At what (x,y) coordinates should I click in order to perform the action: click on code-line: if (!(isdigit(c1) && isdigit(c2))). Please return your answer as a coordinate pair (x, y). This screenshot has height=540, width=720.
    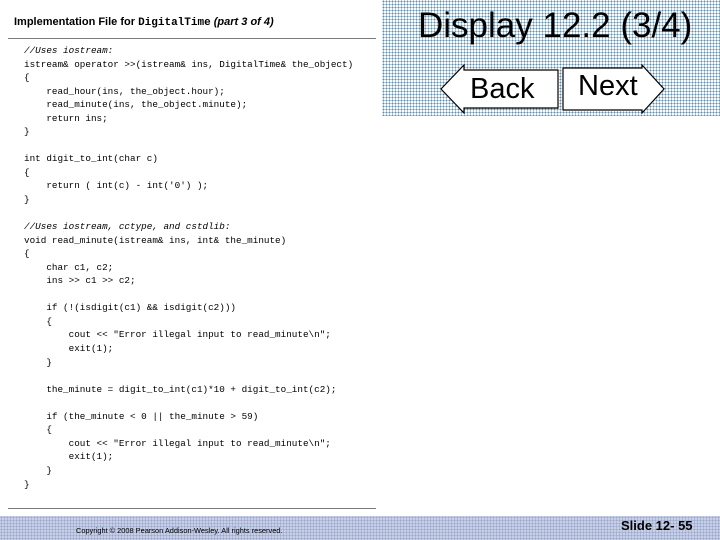
    Looking at the image, I should click on (130, 308).